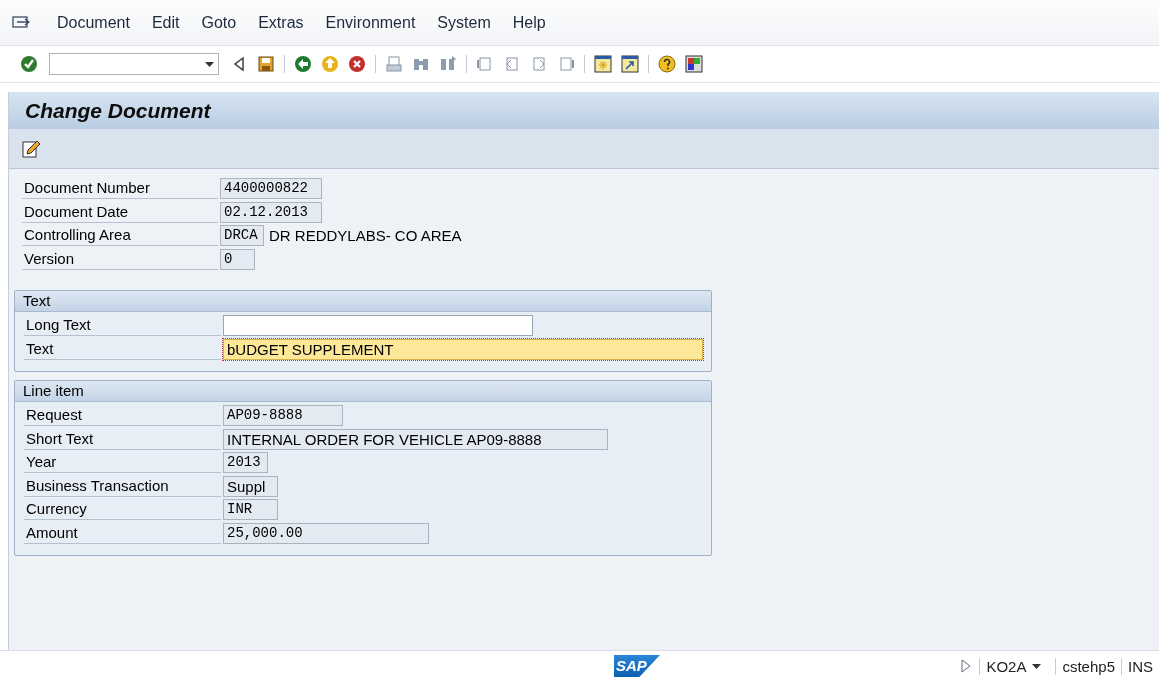 This screenshot has width=1159, height=681. Describe the element at coordinates (1017, 666) in the screenshot. I see `transaction-code: KO2A` at that location.